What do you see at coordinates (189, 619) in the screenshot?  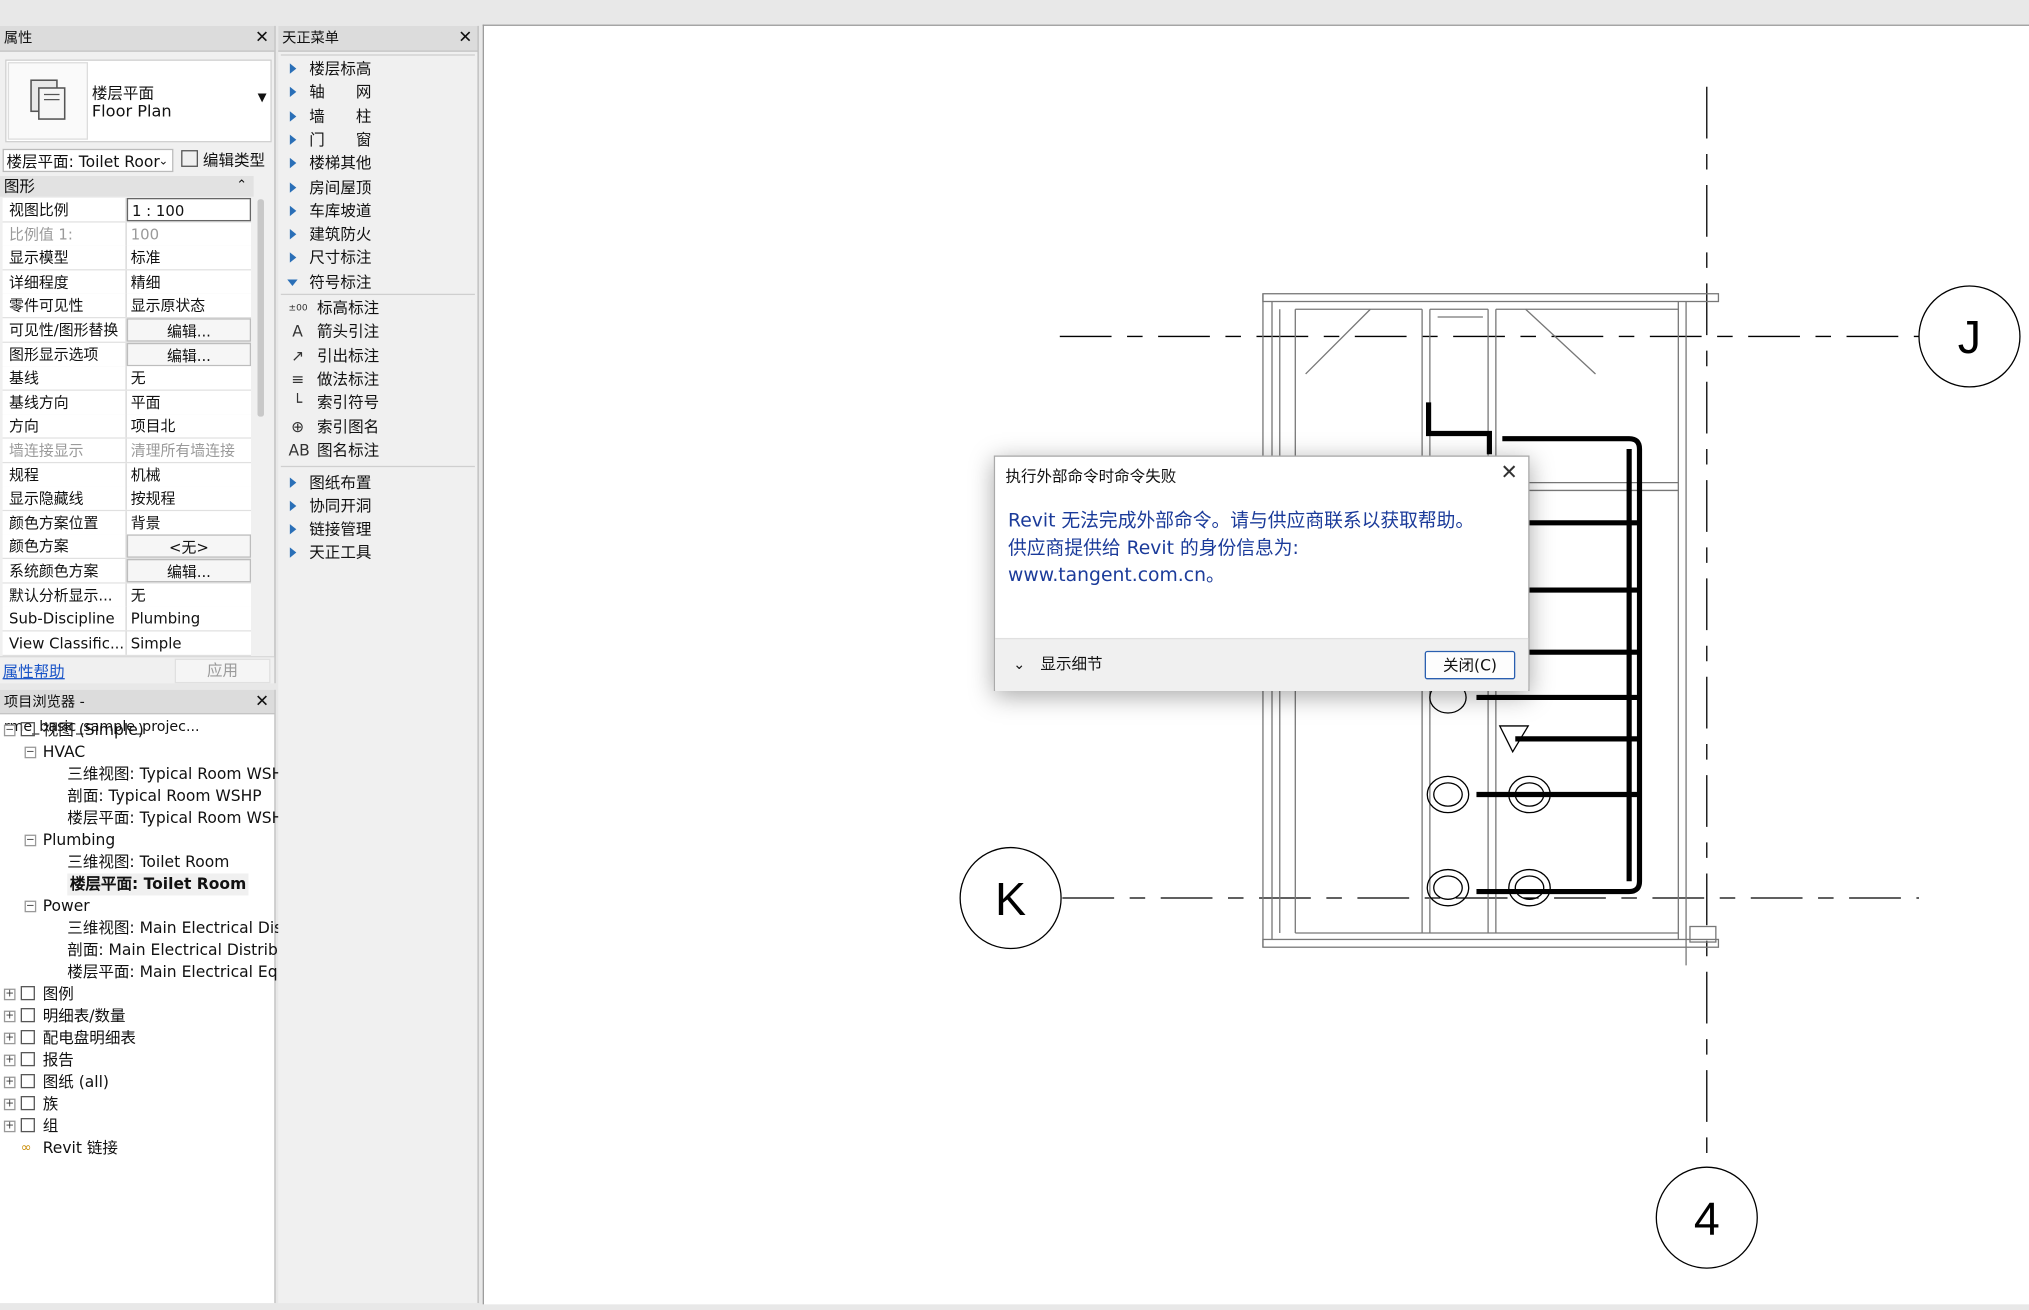 I see `property-value: Plumbing` at bounding box center [189, 619].